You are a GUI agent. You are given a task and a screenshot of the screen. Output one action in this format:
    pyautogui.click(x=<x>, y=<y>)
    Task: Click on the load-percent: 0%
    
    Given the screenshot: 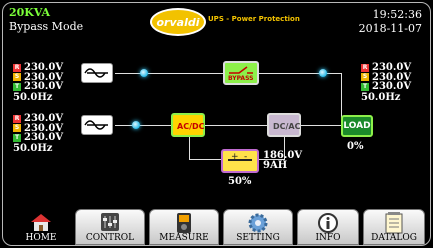 What is the action you would take?
    pyautogui.click(x=355, y=146)
    